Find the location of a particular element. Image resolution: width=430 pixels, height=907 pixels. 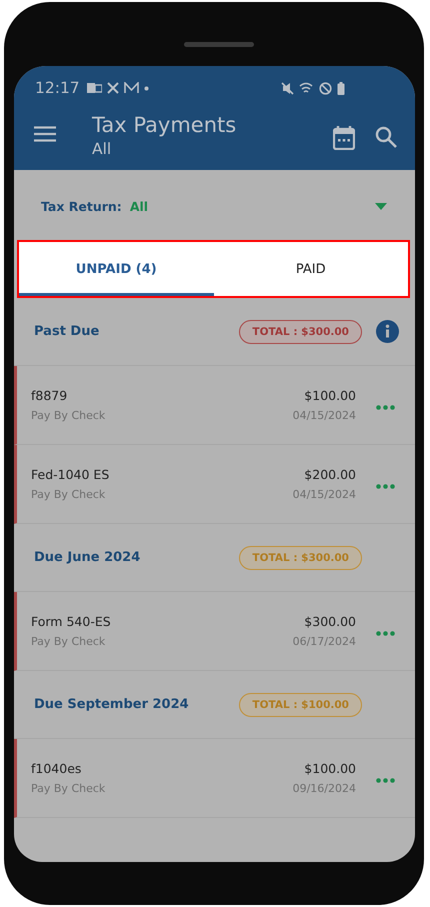

group-title: Past Due is located at coordinates (67, 331).